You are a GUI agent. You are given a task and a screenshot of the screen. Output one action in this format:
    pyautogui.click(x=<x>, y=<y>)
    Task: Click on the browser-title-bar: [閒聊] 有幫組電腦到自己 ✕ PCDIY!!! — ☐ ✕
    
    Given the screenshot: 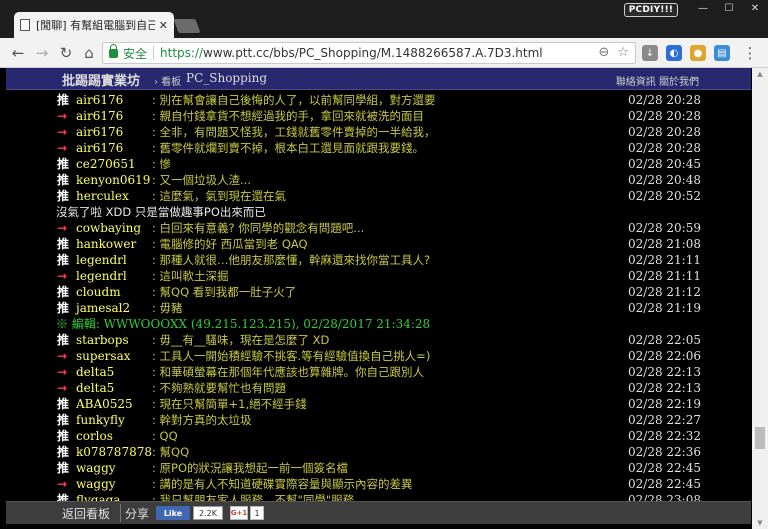 What is the action you would take?
    pyautogui.click(x=384, y=19)
    